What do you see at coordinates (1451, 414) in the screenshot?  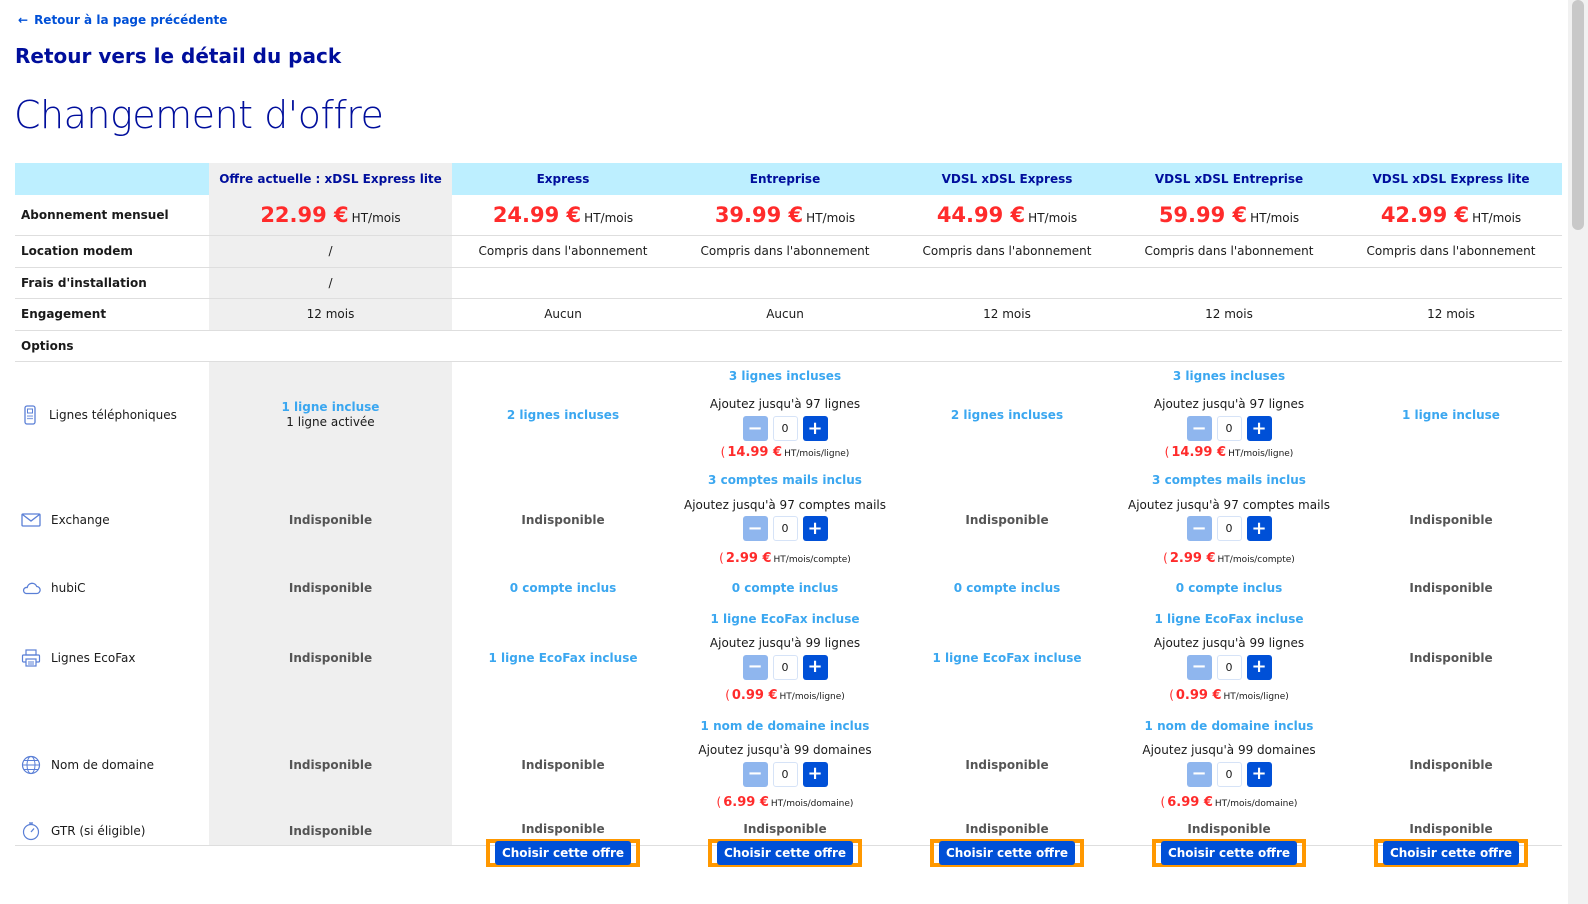 I see `lignes-vdsl-express-lite-cell: 1 ligne incluse` at bounding box center [1451, 414].